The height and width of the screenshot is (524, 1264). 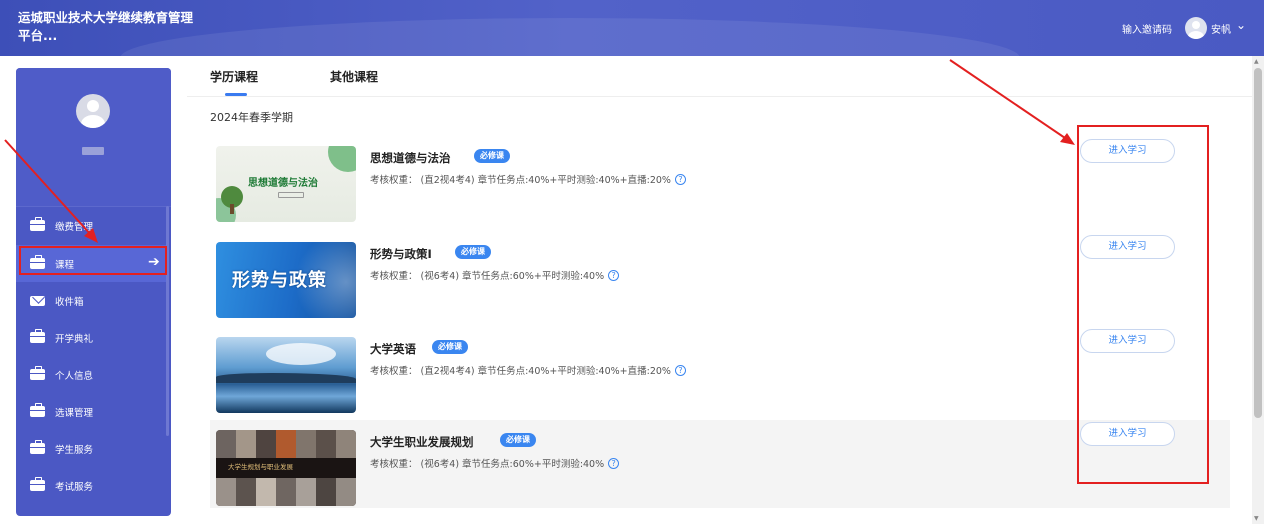 I want to click on sidebar-item-payment: 缴费管理, so click(x=91, y=225).